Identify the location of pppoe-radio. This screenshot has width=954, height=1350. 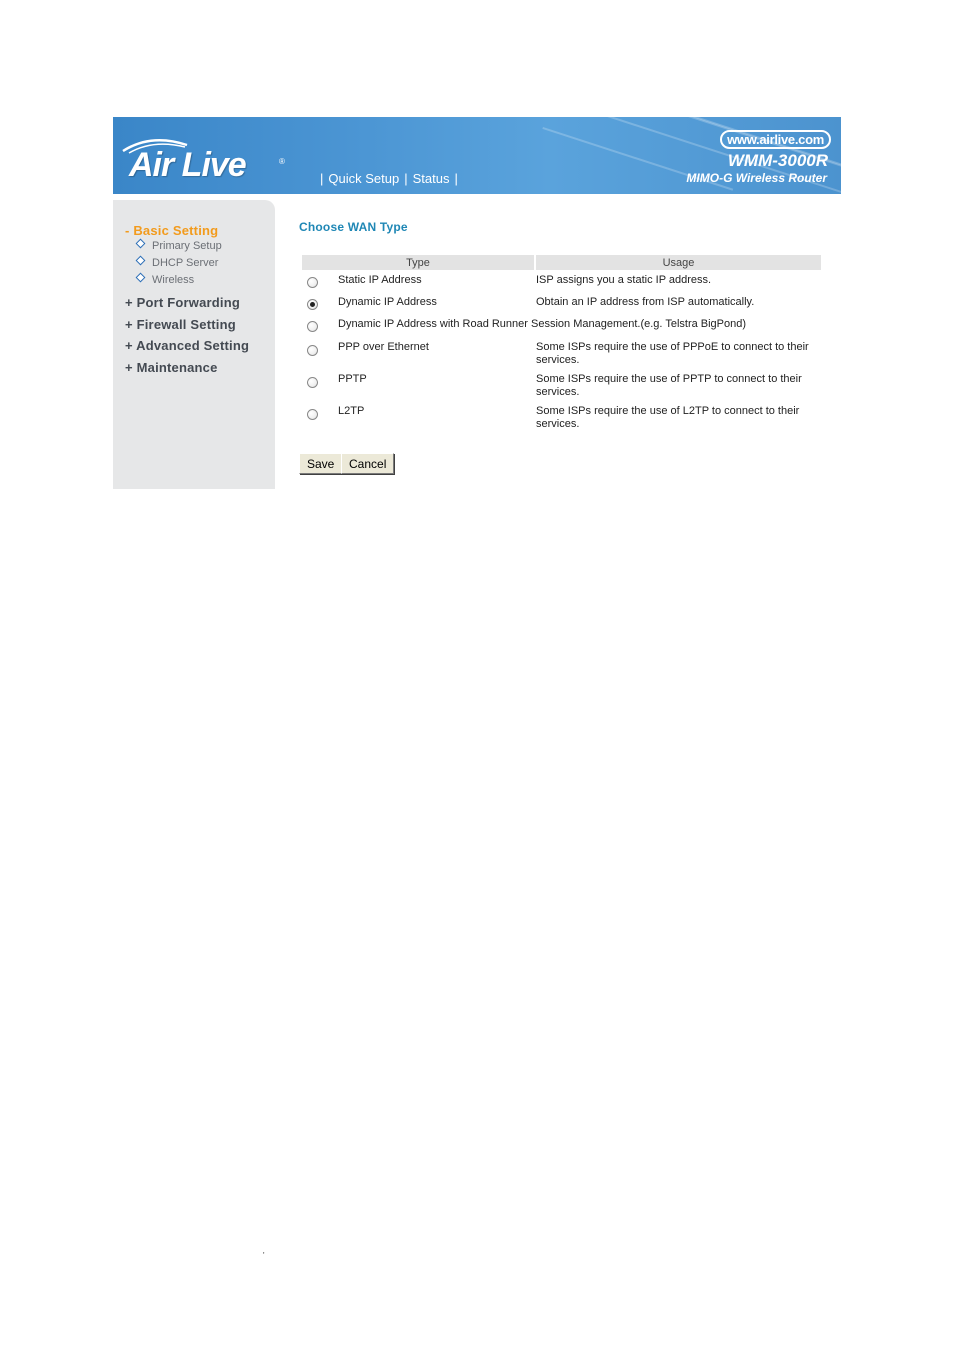
(312, 350).